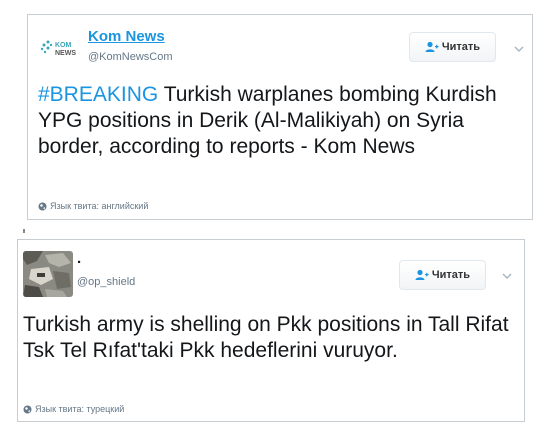 The height and width of the screenshot is (436, 560). What do you see at coordinates (65, 53) in the screenshot?
I see `svg-text: NEWS` at bounding box center [65, 53].